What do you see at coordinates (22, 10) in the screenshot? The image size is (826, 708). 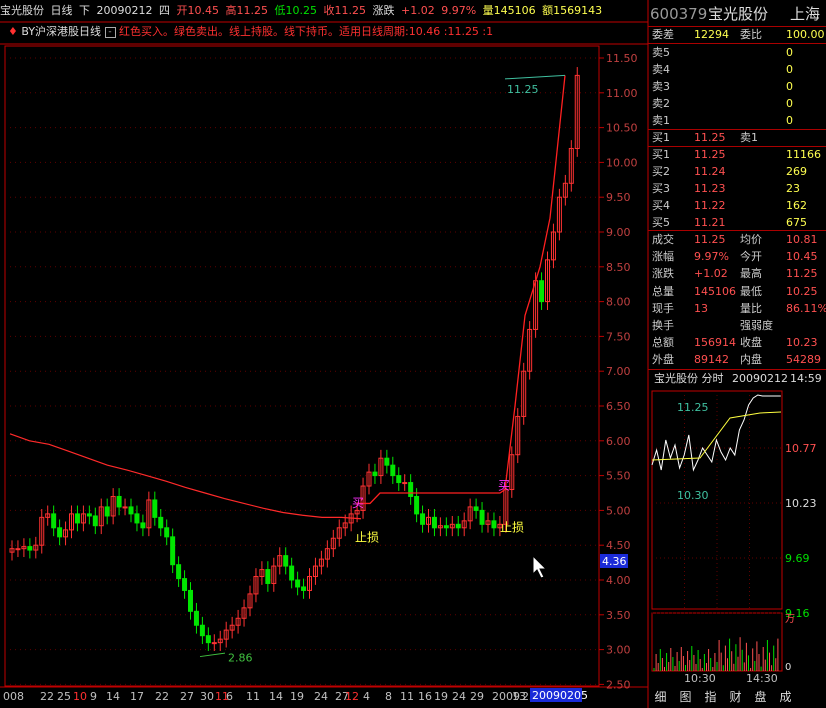 I see `stock-name: 宝光股份` at bounding box center [22, 10].